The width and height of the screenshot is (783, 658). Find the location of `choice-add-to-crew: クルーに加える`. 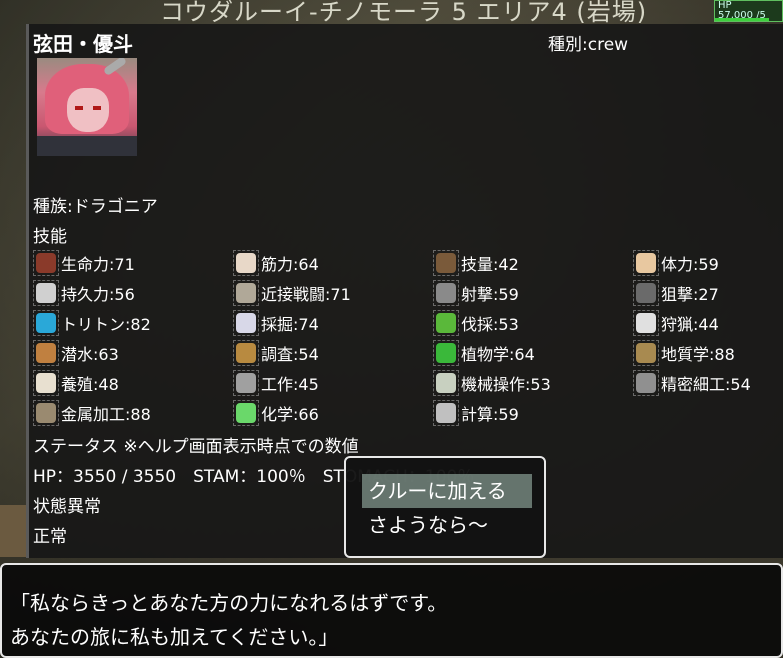

choice-add-to-crew: クルーに加える is located at coordinates (447, 491).